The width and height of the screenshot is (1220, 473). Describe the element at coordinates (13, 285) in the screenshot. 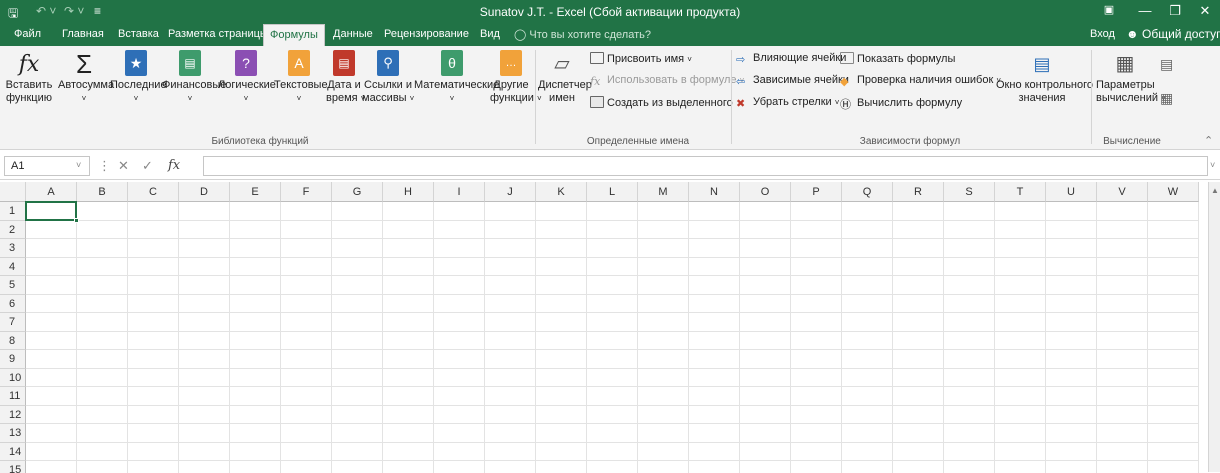

I see `row-header-5: 5` at that location.